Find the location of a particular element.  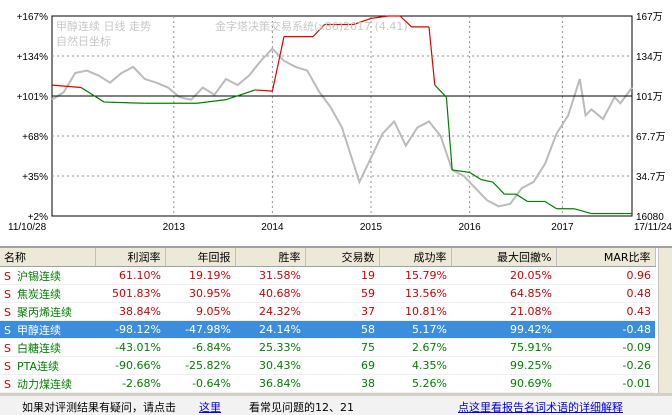

win-rate-cell: 40.68% is located at coordinates (270, 293).